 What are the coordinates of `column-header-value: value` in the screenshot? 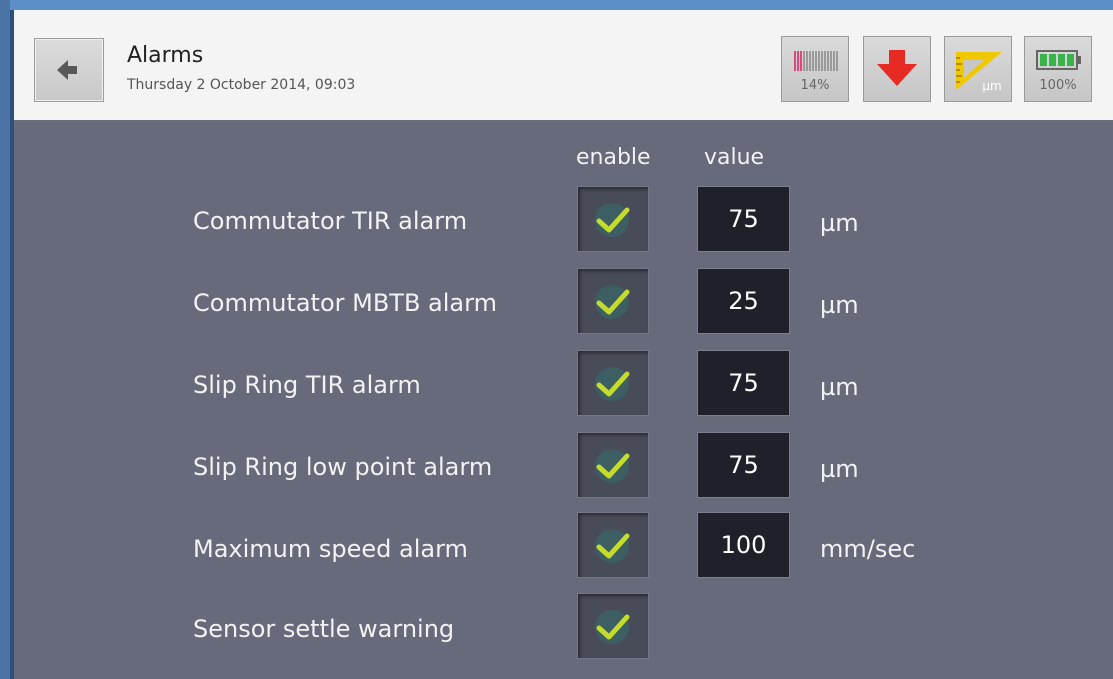 It's located at (734, 157).